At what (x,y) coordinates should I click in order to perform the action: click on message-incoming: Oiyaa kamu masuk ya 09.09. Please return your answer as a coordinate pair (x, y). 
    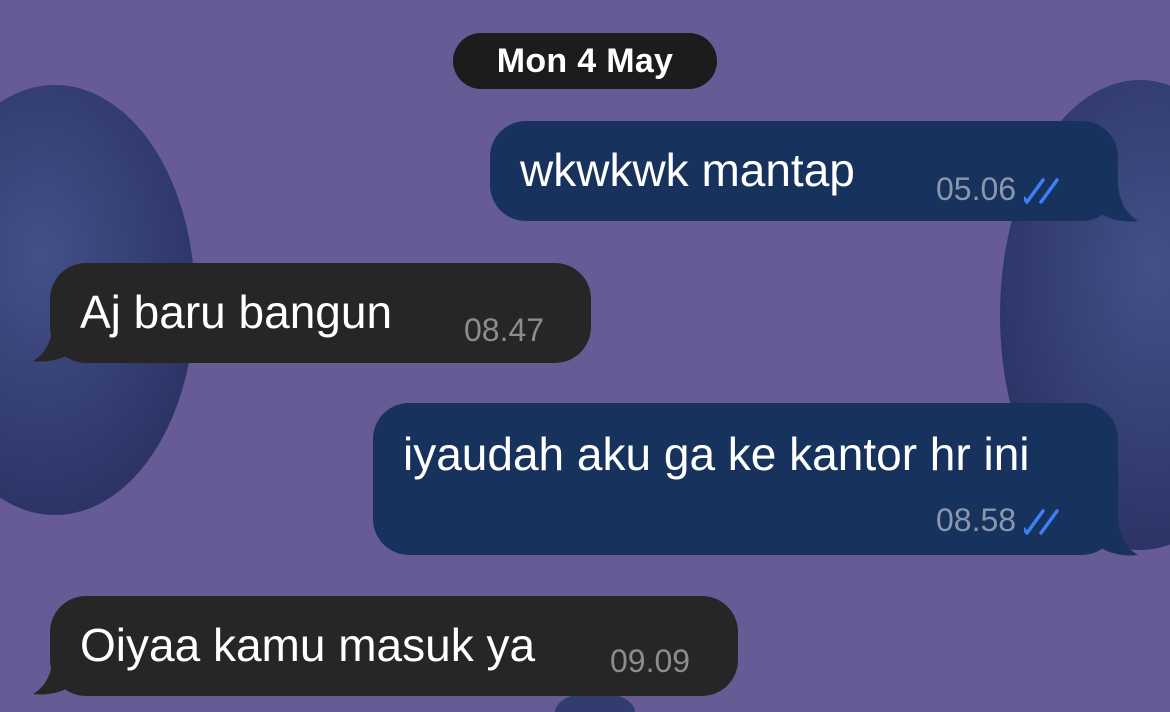
    Looking at the image, I should click on (394, 646).